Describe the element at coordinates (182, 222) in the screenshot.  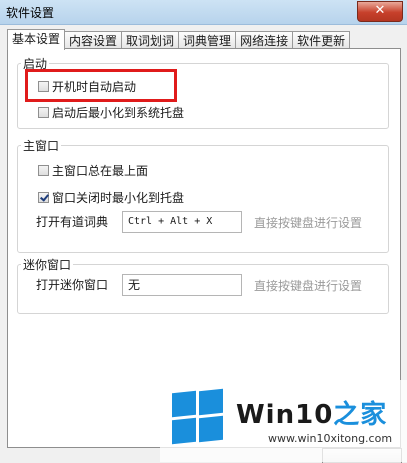
I see `open-dict-hotkey-input: Ctrl + Alt + X` at that location.